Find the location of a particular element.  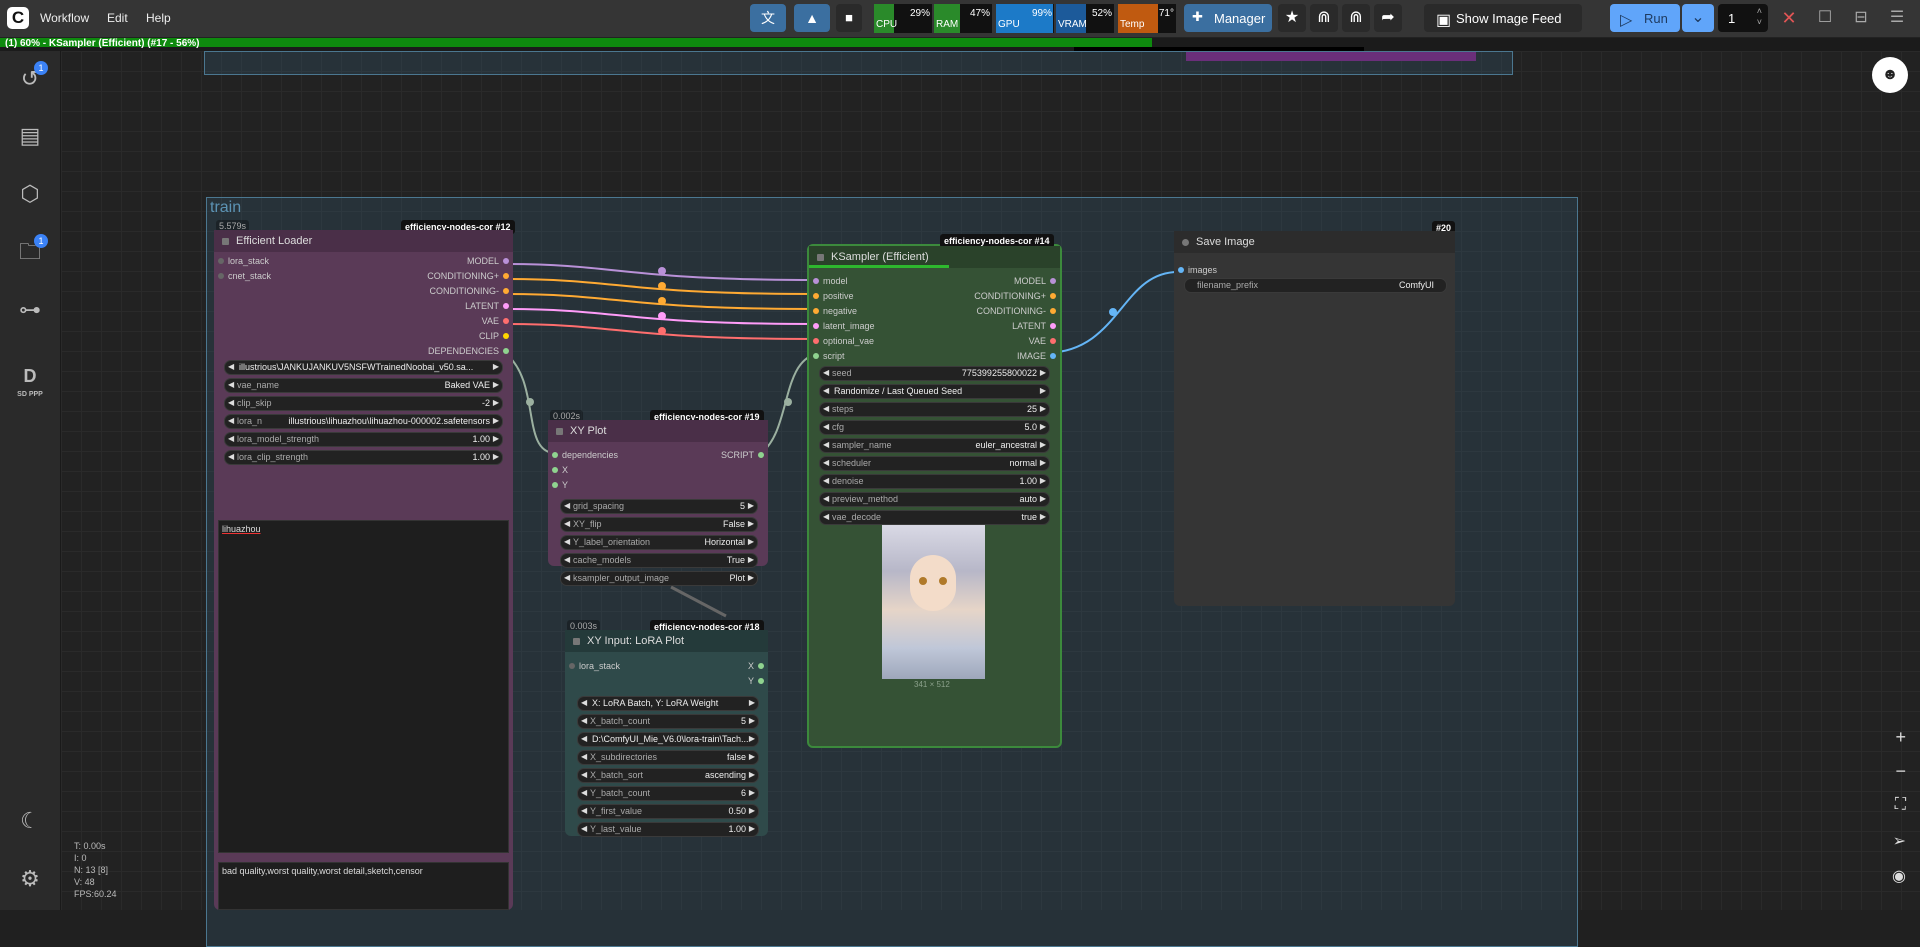

input-slot-script: script is located at coordinates (829, 356).